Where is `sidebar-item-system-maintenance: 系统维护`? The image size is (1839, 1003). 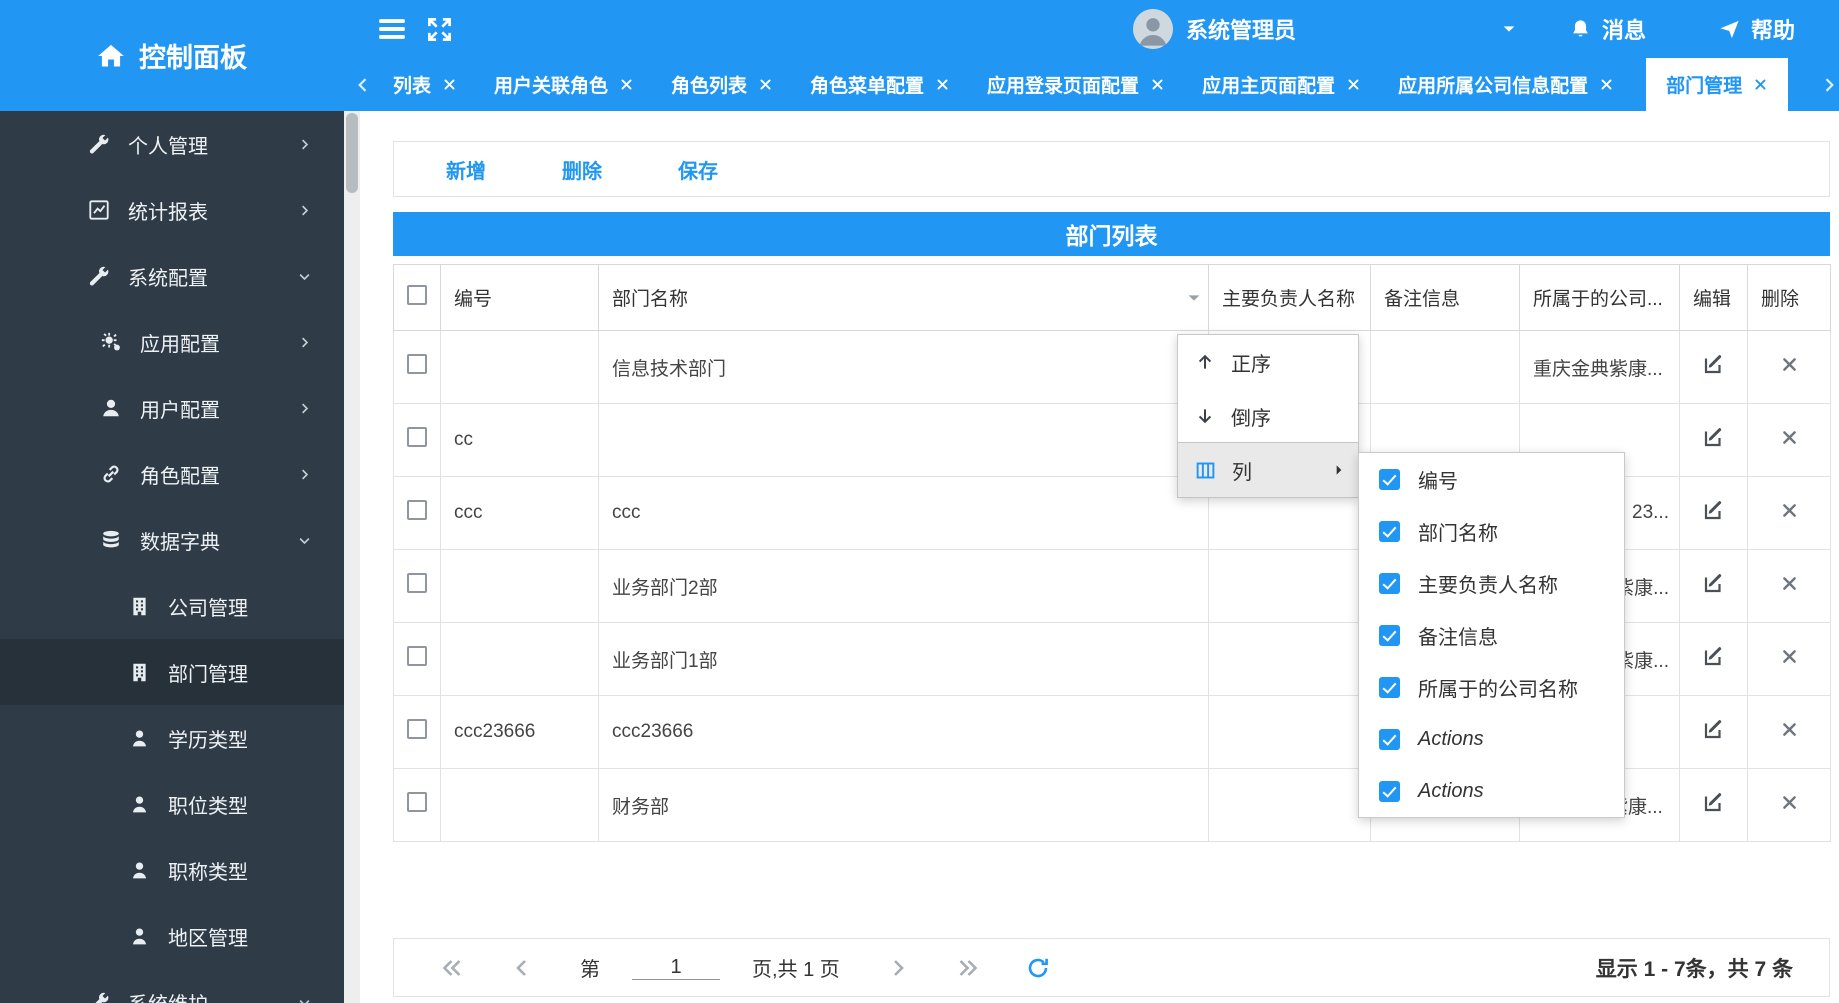 sidebar-item-system-maintenance: 系统维护 is located at coordinates (172, 986).